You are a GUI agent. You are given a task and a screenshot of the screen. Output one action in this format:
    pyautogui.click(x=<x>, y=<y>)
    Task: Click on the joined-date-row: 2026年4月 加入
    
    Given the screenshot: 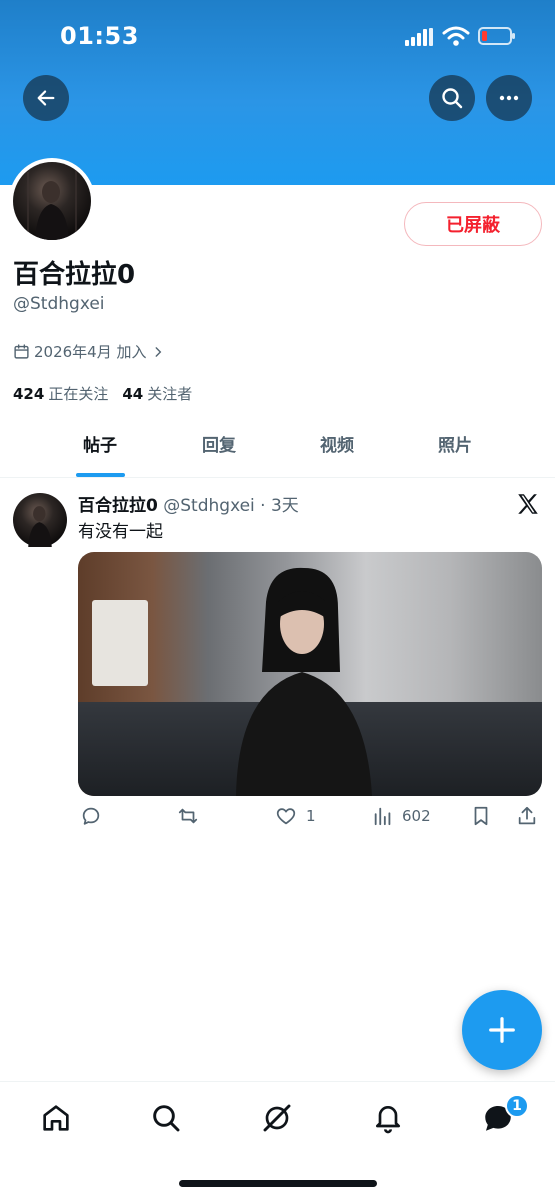 What is the action you would take?
    pyautogui.click(x=89, y=351)
    